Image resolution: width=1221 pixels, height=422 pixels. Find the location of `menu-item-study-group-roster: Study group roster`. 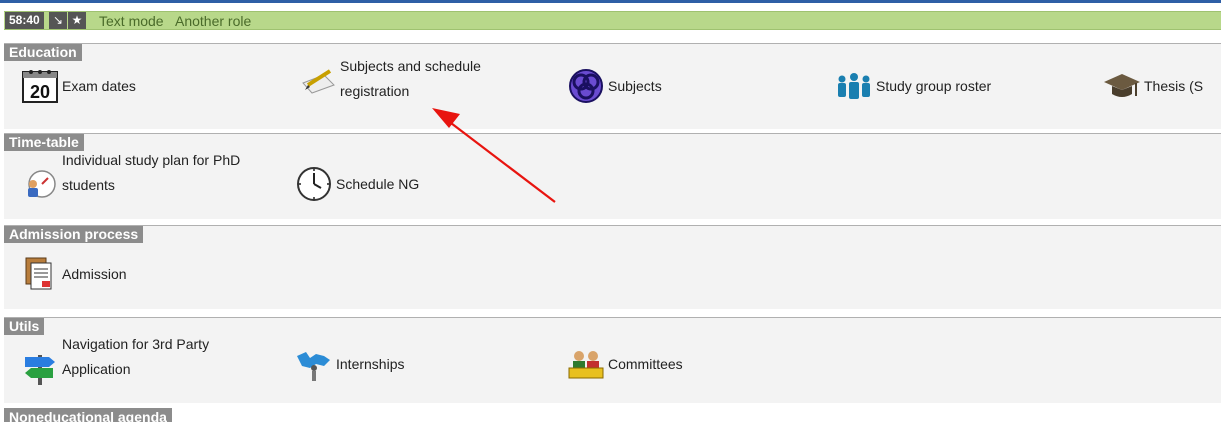

menu-item-study-group-roster: Study group roster is located at coordinates (911, 86).